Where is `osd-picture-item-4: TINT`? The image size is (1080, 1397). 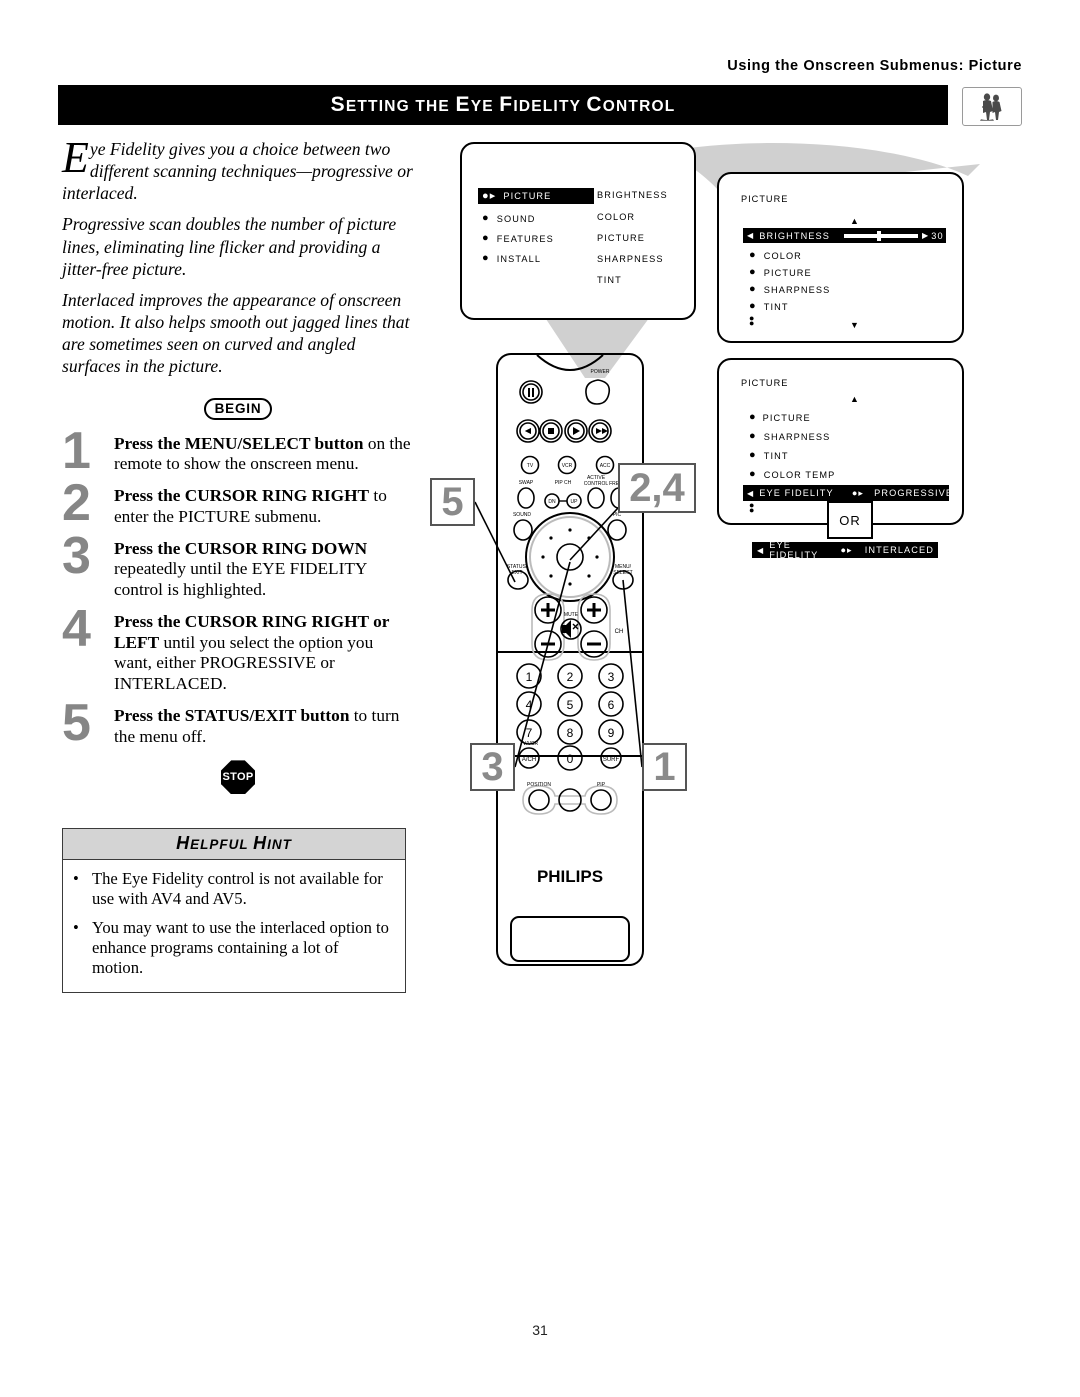
osd-picture-item-4: TINT is located at coordinates (776, 306).